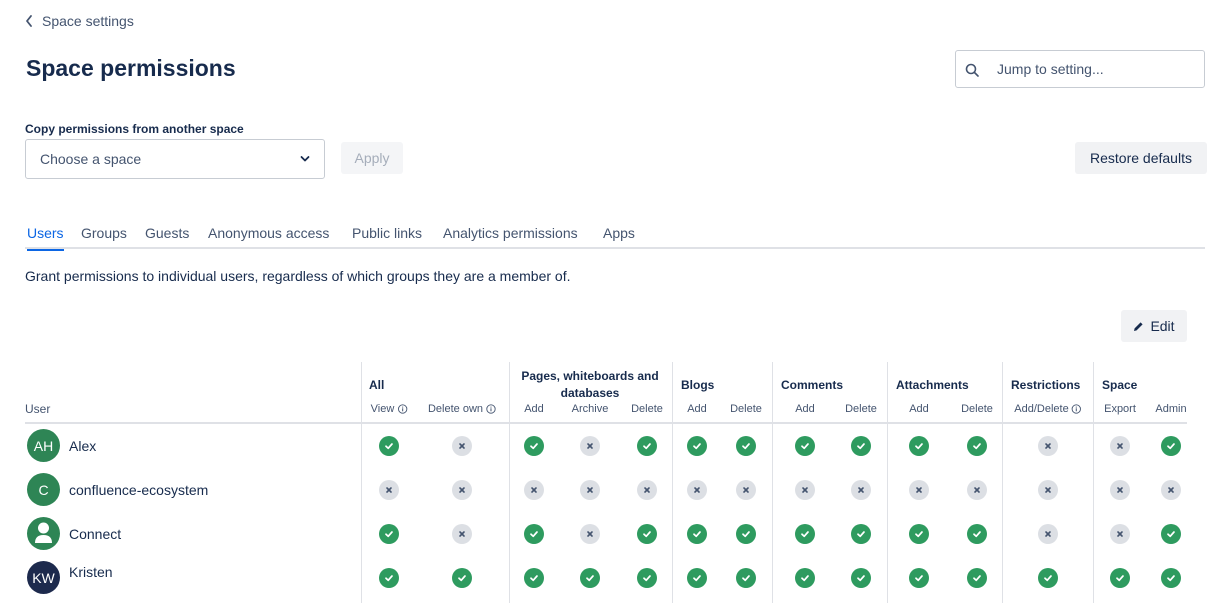 This screenshot has width=1219, height=603. Describe the element at coordinates (1139, 326) in the screenshot. I see `pencil-icon` at that location.